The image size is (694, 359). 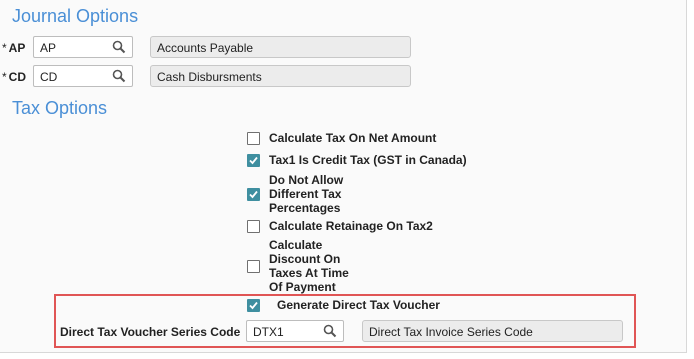 What do you see at coordinates (280, 47) in the screenshot?
I see `ap-description: Accounts Payable` at bounding box center [280, 47].